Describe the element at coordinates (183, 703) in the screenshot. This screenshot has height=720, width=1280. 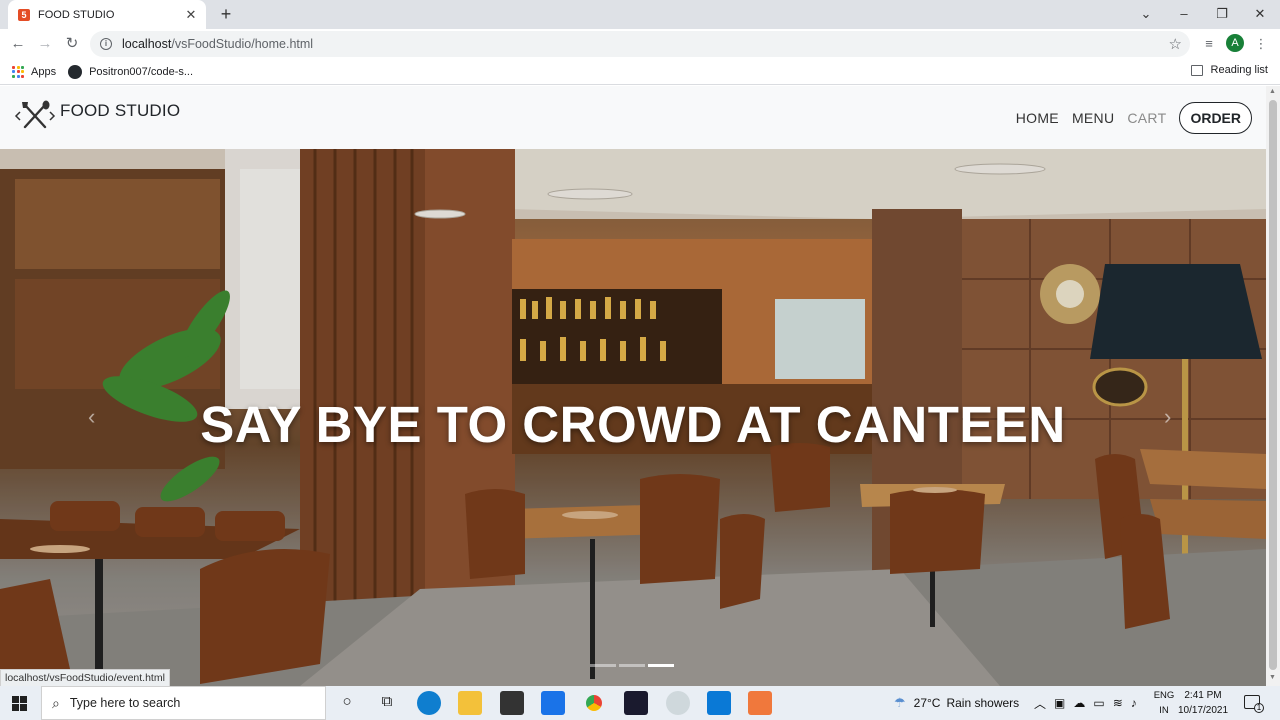
I see `taskbar-search: ⌕ Type here to search` at that location.